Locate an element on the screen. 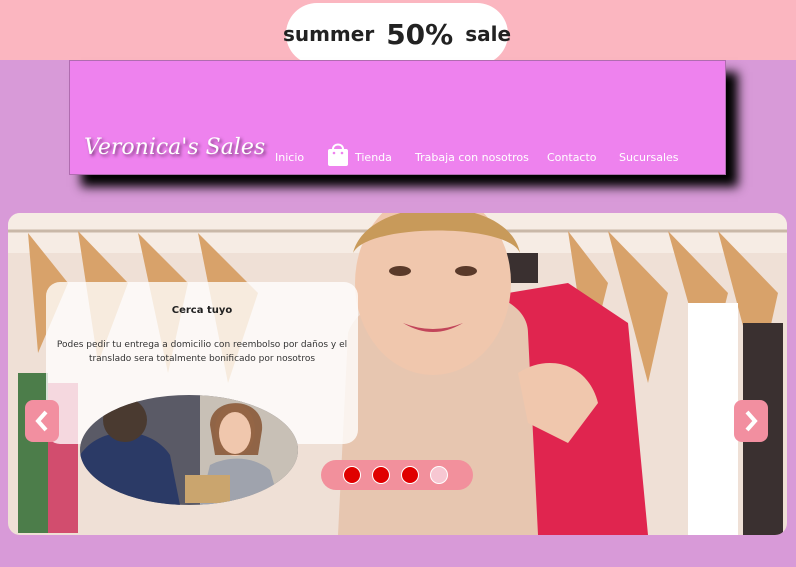  chevron-right-icon is located at coordinates (751, 421).